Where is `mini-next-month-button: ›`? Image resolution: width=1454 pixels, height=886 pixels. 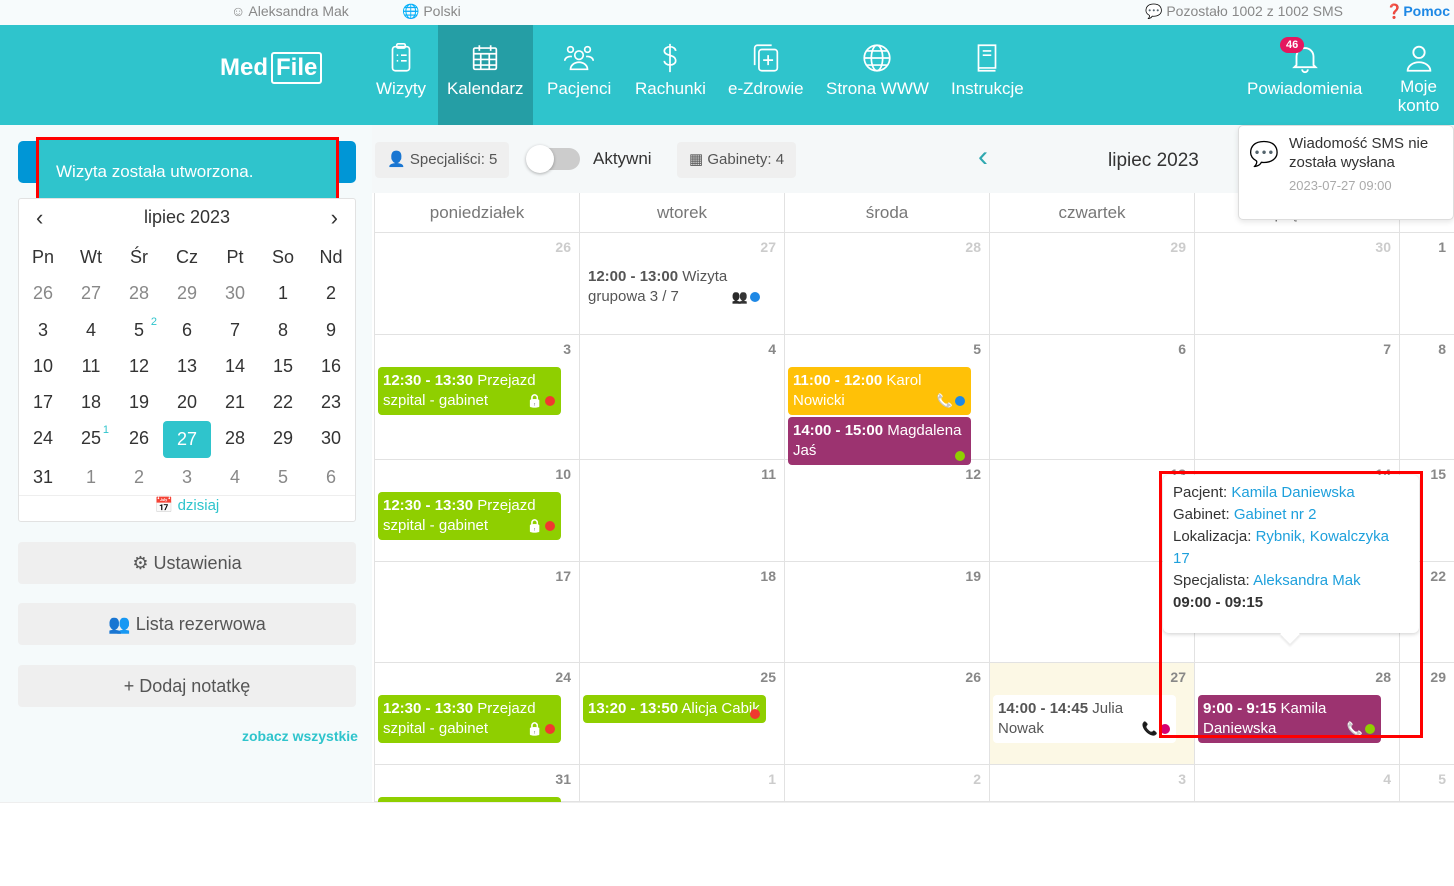 mini-next-month-button: › is located at coordinates (334, 218).